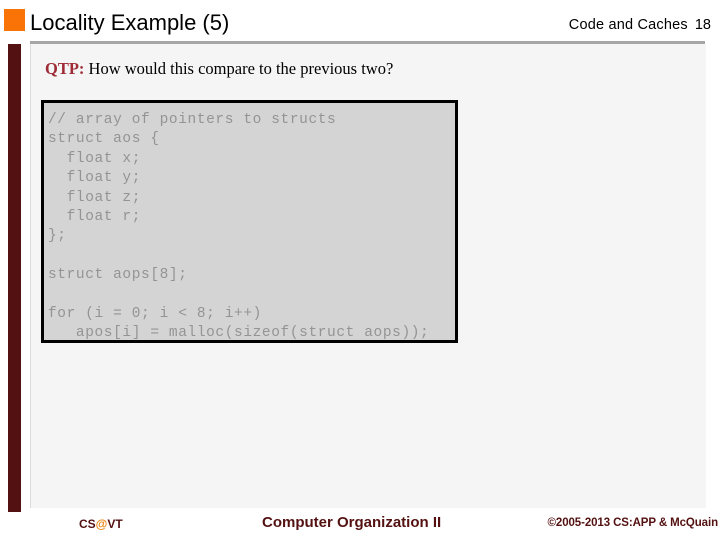 The image size is (720, 540). What do you see at coordinates (95, 158) in the screenshot?
I see `code-line: float x;` at bounding box center [95, 158].